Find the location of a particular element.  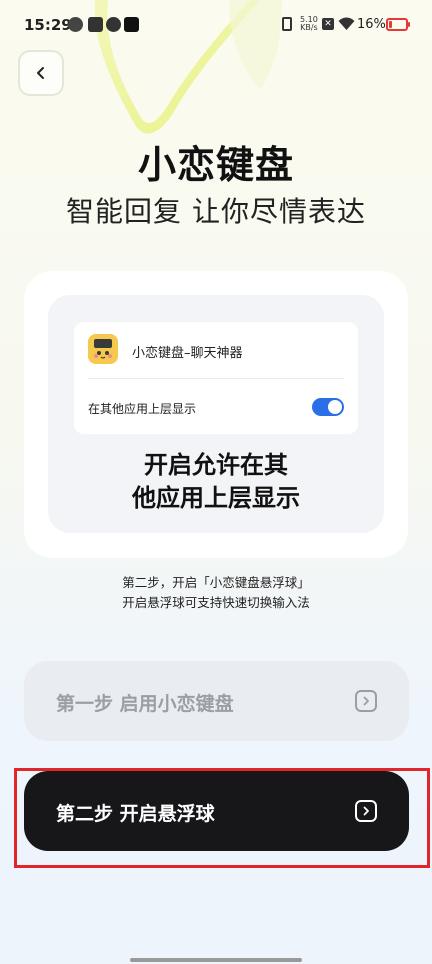

divider is located at coordinates (216, 378).